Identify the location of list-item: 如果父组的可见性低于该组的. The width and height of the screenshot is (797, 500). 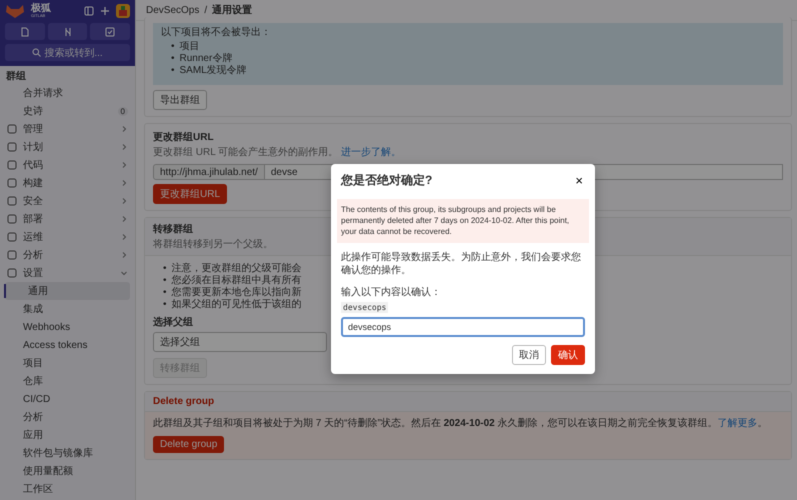
(237, 305).